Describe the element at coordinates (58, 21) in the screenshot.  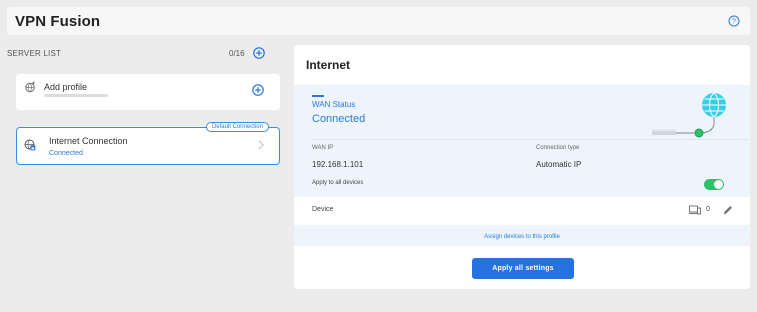
I see `page-title: VPN Fusion` at that location.